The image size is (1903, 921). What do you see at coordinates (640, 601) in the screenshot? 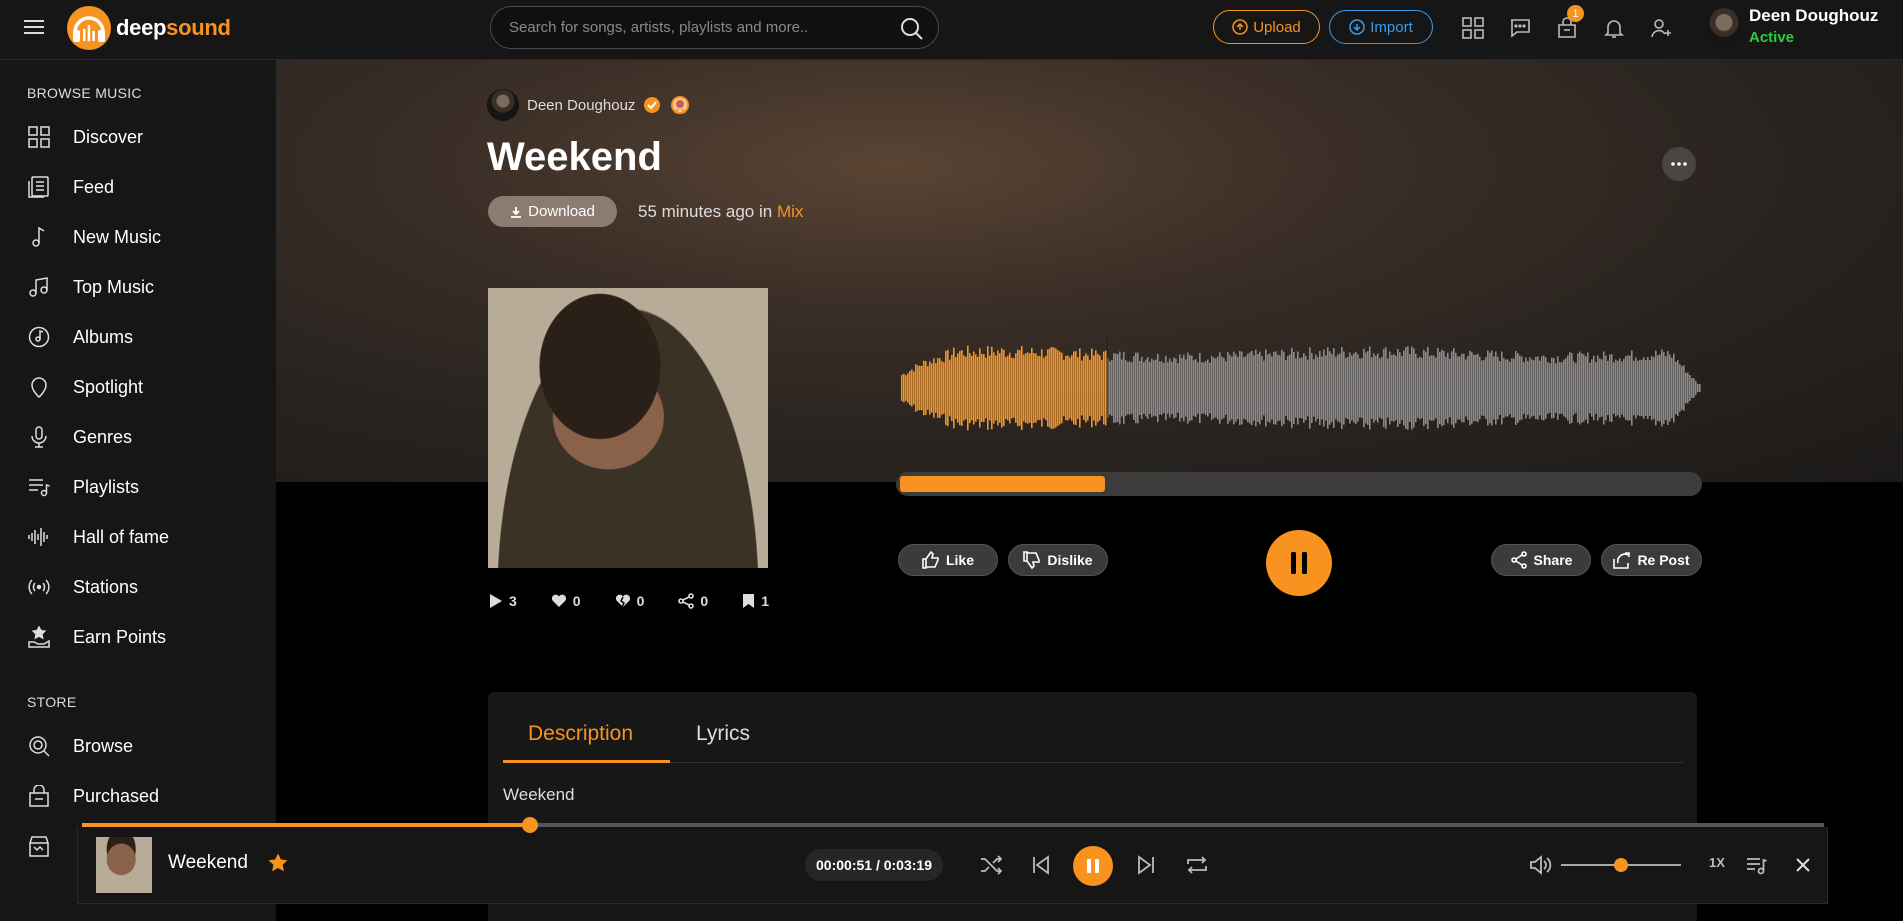
I see `dislikes-count: 0` at bounding box center [640, 601].